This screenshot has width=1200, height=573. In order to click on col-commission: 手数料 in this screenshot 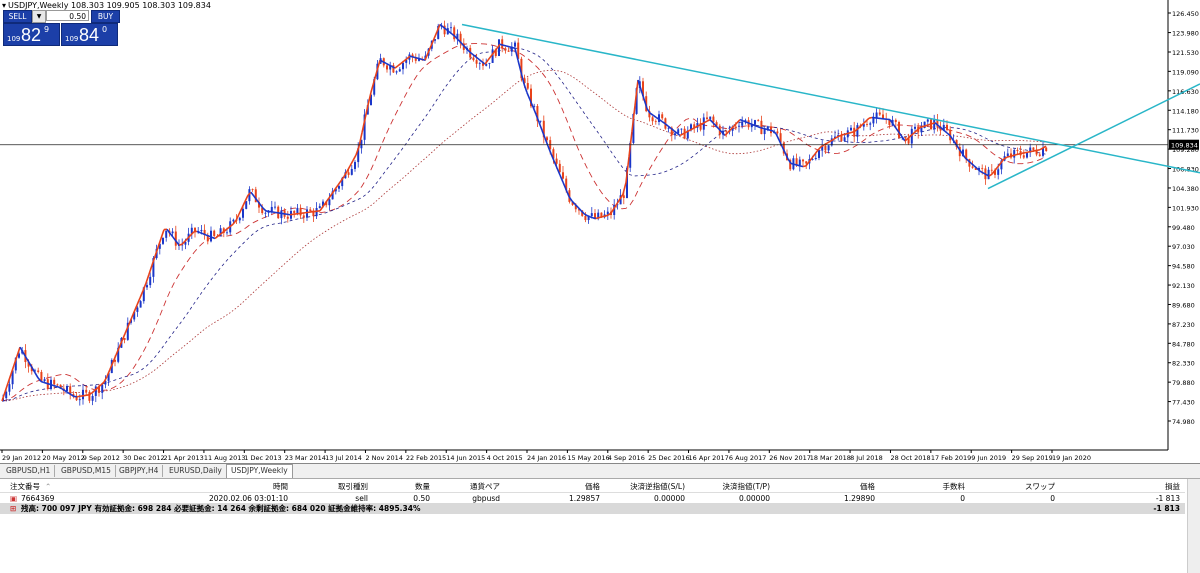, I will do `click(938, 486)`.